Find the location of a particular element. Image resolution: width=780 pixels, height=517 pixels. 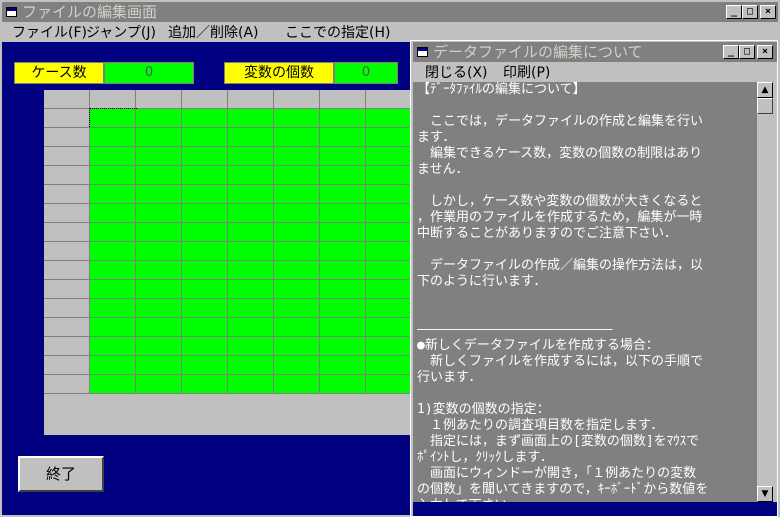

menu-jump: ジャンプ(J) is located at coordinates (121, 33).